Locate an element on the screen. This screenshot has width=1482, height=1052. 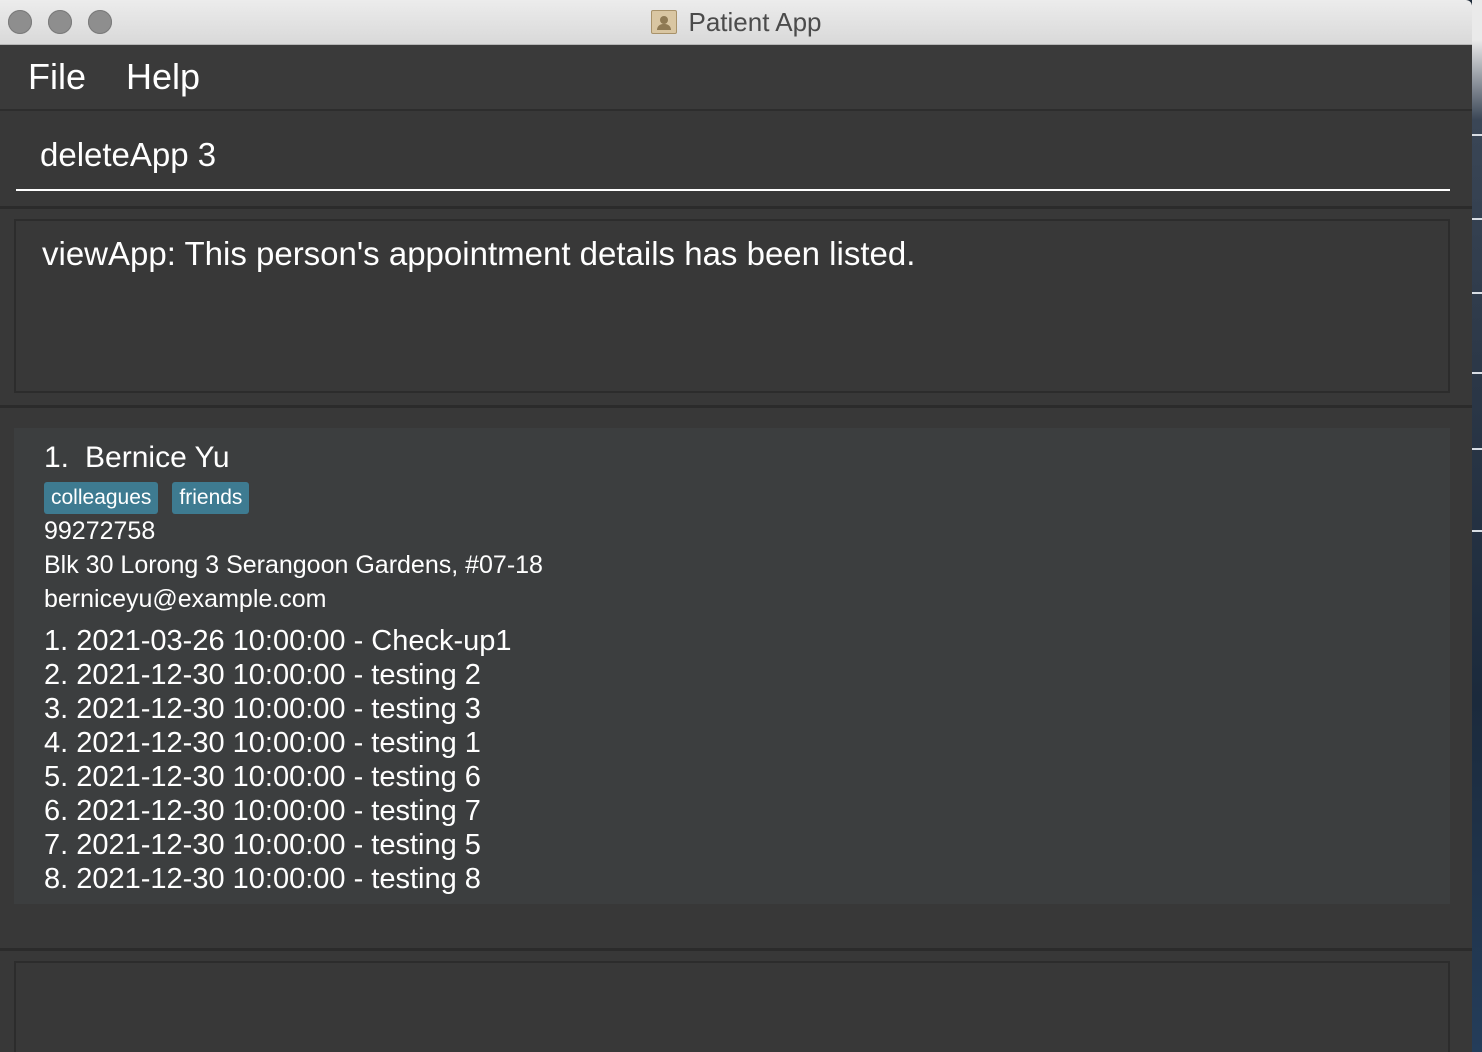
person-email: berniceyu@example.com is located at coordinates (185, 599).